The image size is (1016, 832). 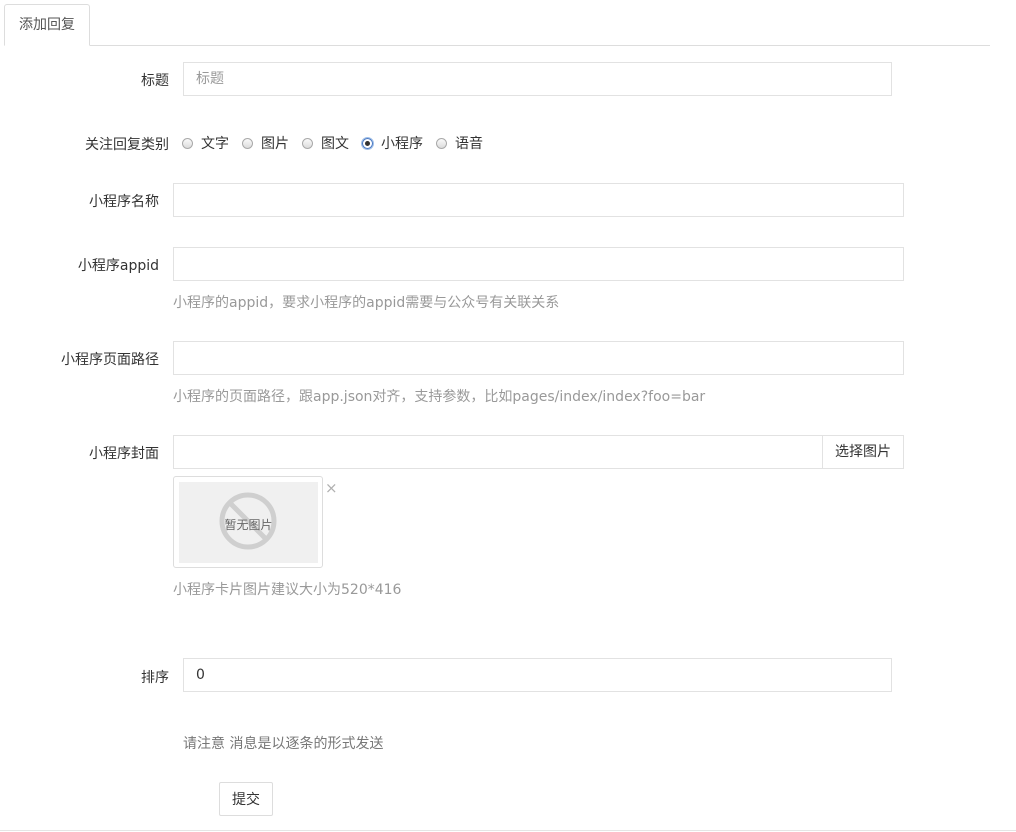 I want to click on radio-label: 图片, so click(x=275, y=144).